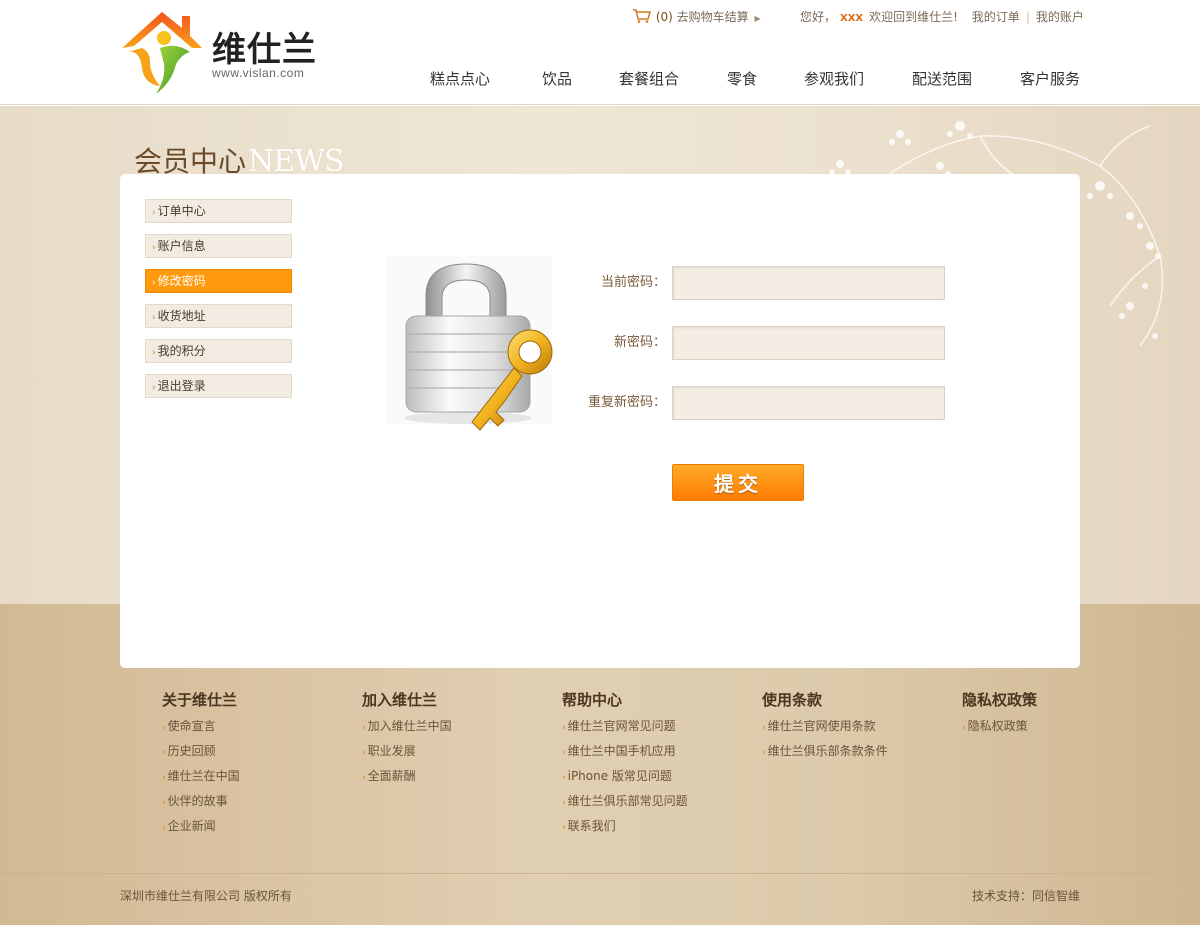 The image size is (1200, 925). Describe the element at coordinates (218, 211) in the screenshot. I see `sidebar-item-orders: › 订单中心` at that location.